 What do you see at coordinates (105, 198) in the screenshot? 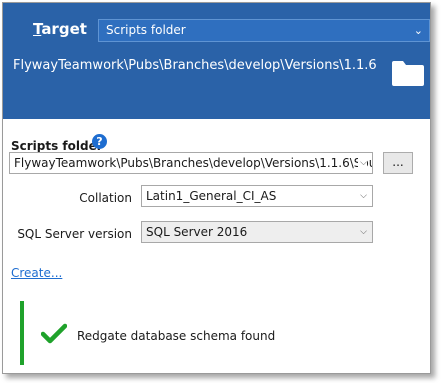
I see `collation-label: Collation` at bounding box center [105, 198].